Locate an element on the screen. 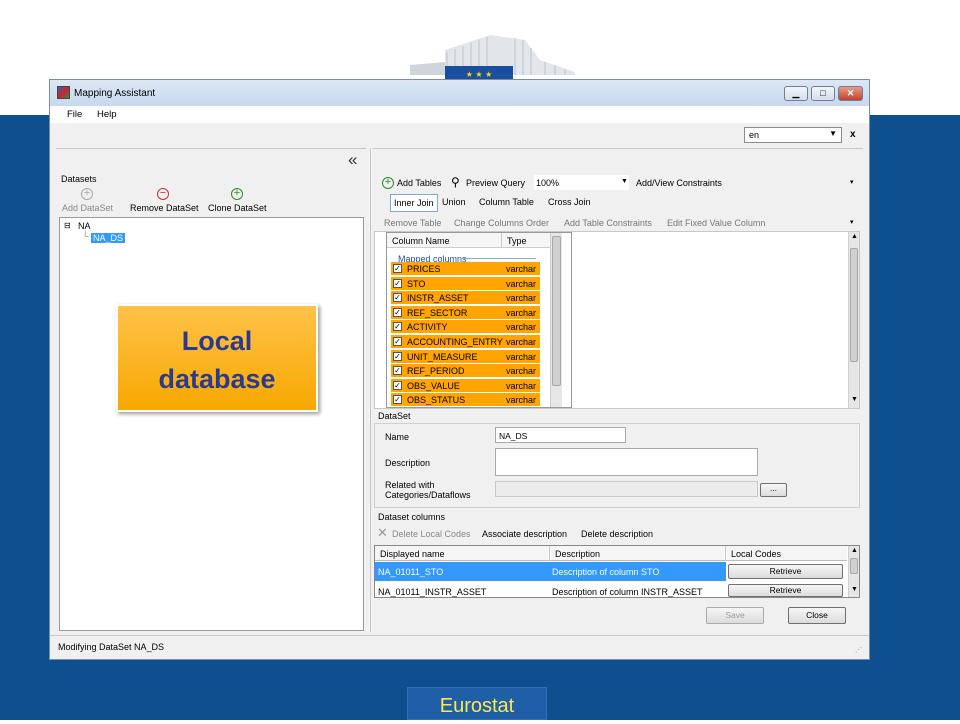 This screenshot has width=960, height=724. mapped-column-row: ✓ INSTR_ASSET varchar is located at coordinates (465, 298).